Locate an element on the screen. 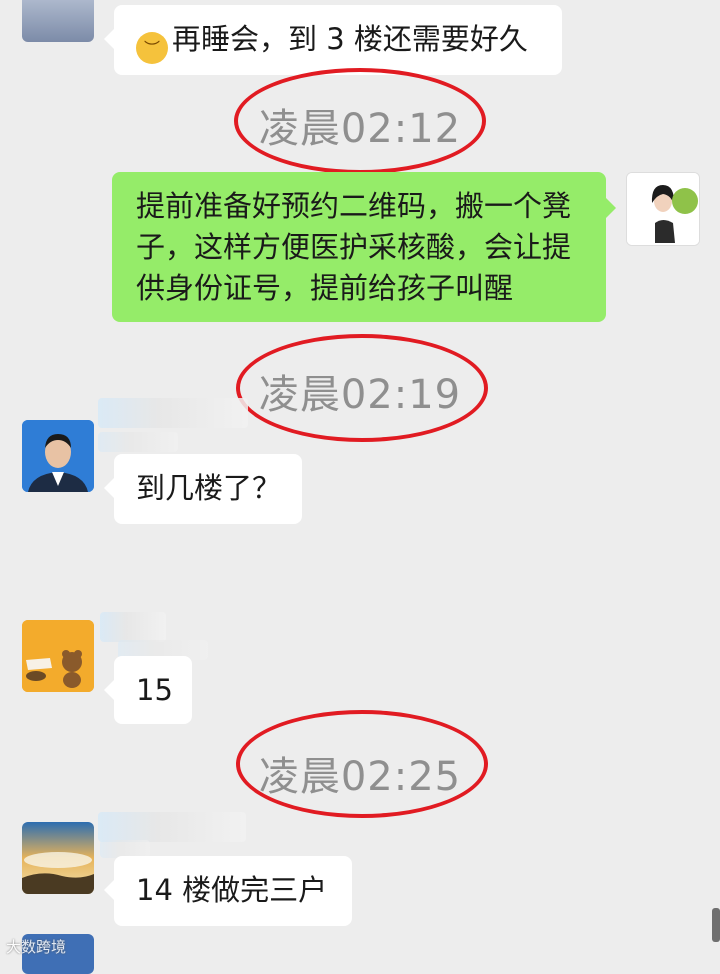 Image resolution: width=720 pixels, height=974 pixels. message-text: 15 is located at coordinates (154, 690).